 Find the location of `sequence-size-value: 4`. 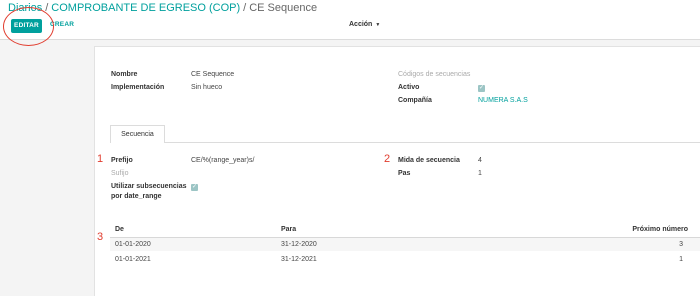

sequence-size-value: 4 is located at coordinates (480, 160).